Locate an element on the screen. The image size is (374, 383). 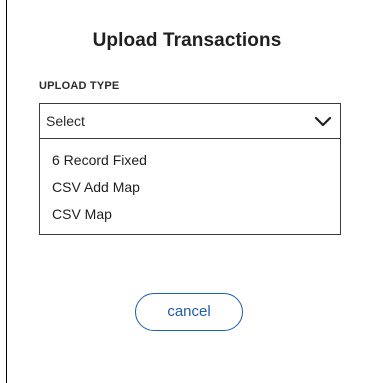
dialog-title: Upload Transactions is located at coordinates (187, 40).